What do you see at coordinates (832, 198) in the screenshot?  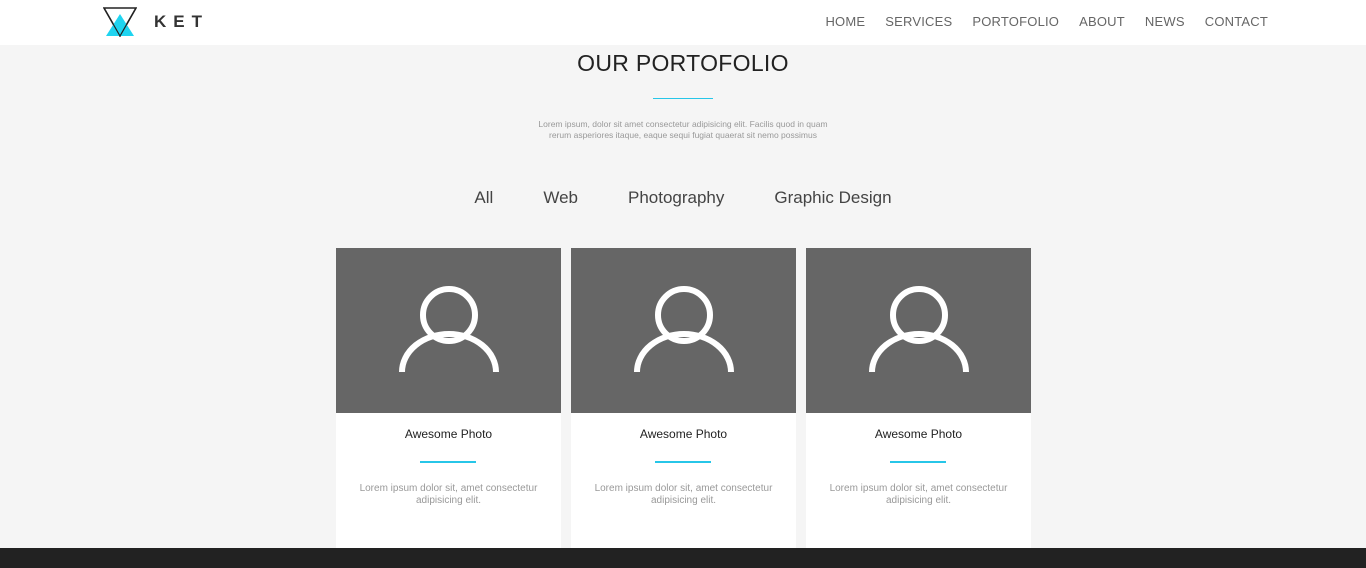 I see `filter-graphic-design: Graphic Design` at bounding box center [832, 198].